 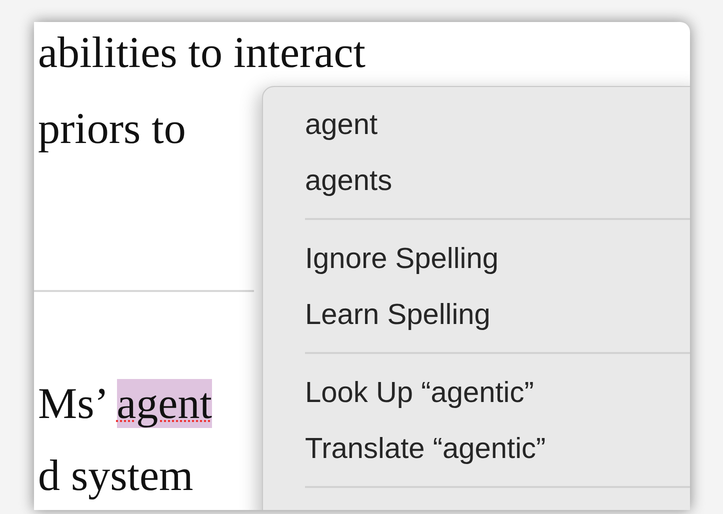 I want to click on menu-item: Look Up “agentic”, so click(x=497, y=393).